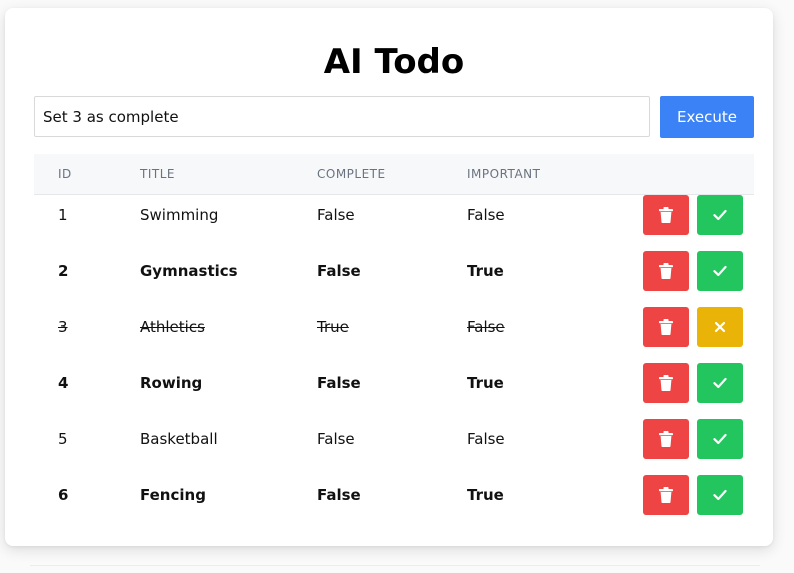  I want to click on x-icon, so click(720, 327).